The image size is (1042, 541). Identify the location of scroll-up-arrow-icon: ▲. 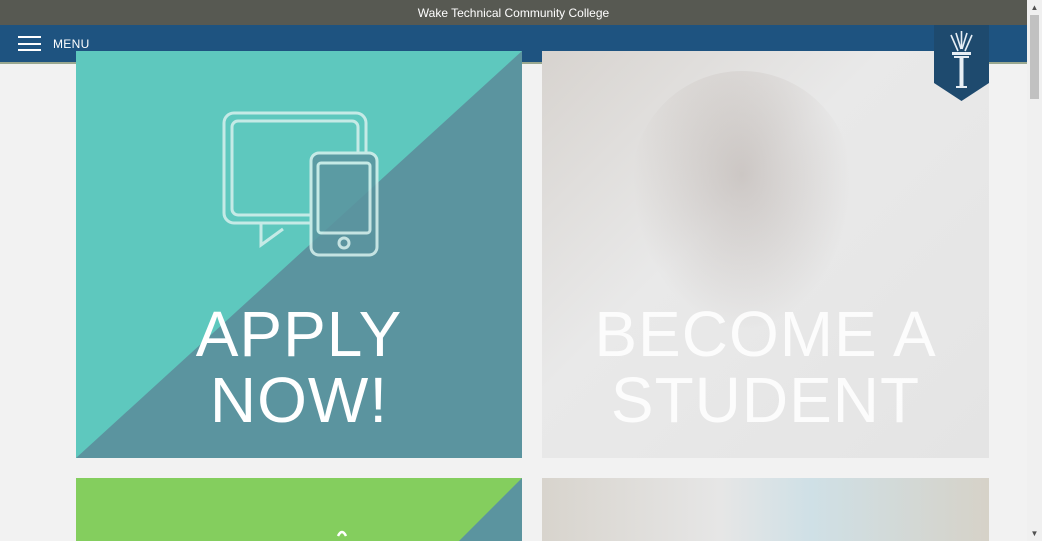
(1034, 7).